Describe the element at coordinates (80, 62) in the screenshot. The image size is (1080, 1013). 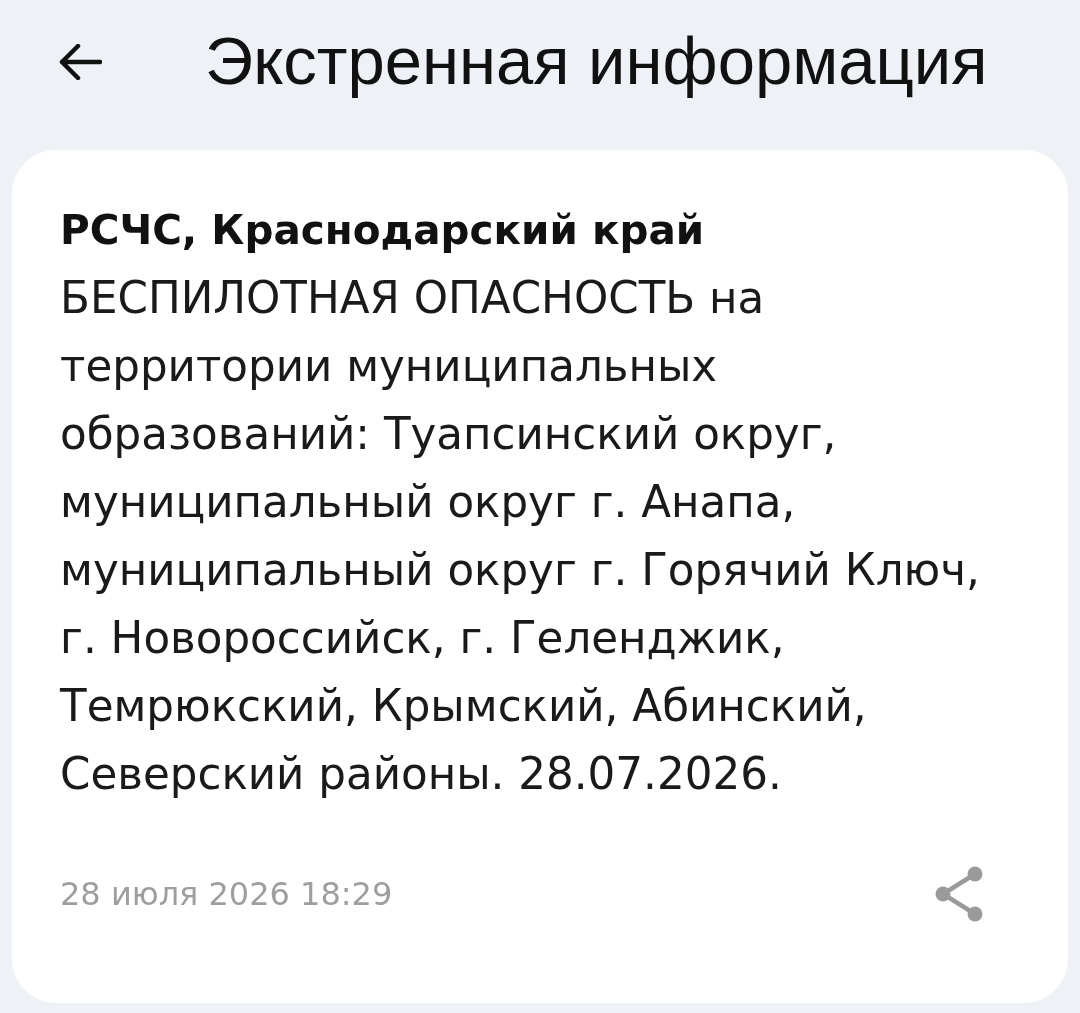
I see `back-arrow-icon` at that location.